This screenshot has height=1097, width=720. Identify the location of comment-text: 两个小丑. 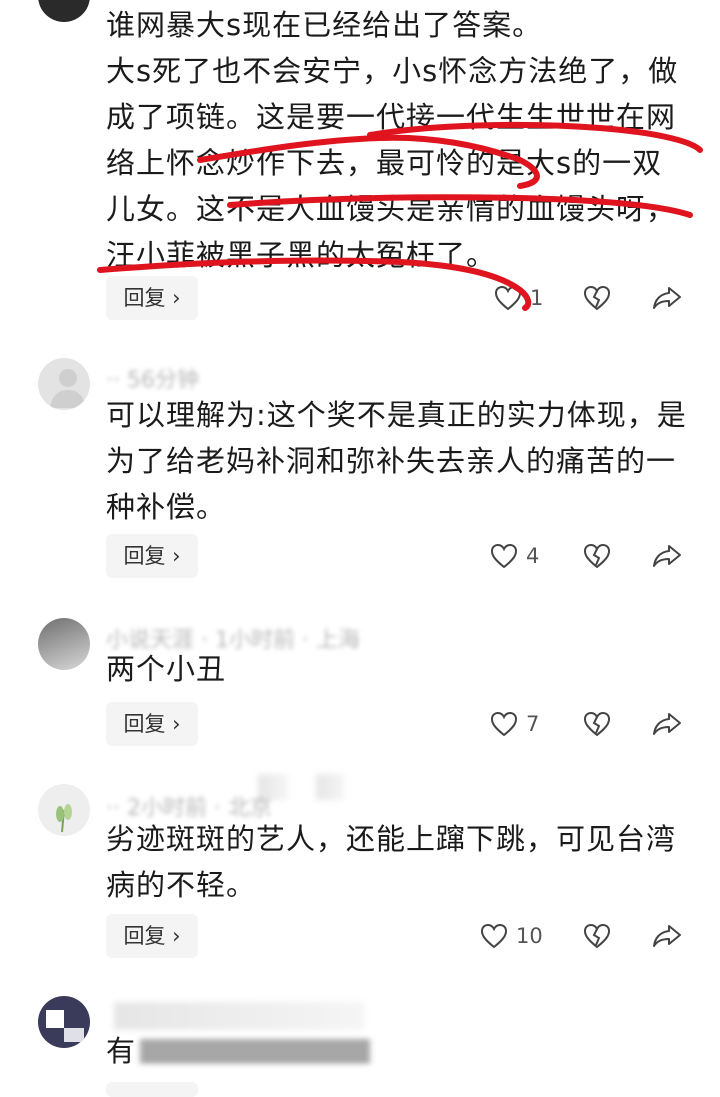
(166, 669).